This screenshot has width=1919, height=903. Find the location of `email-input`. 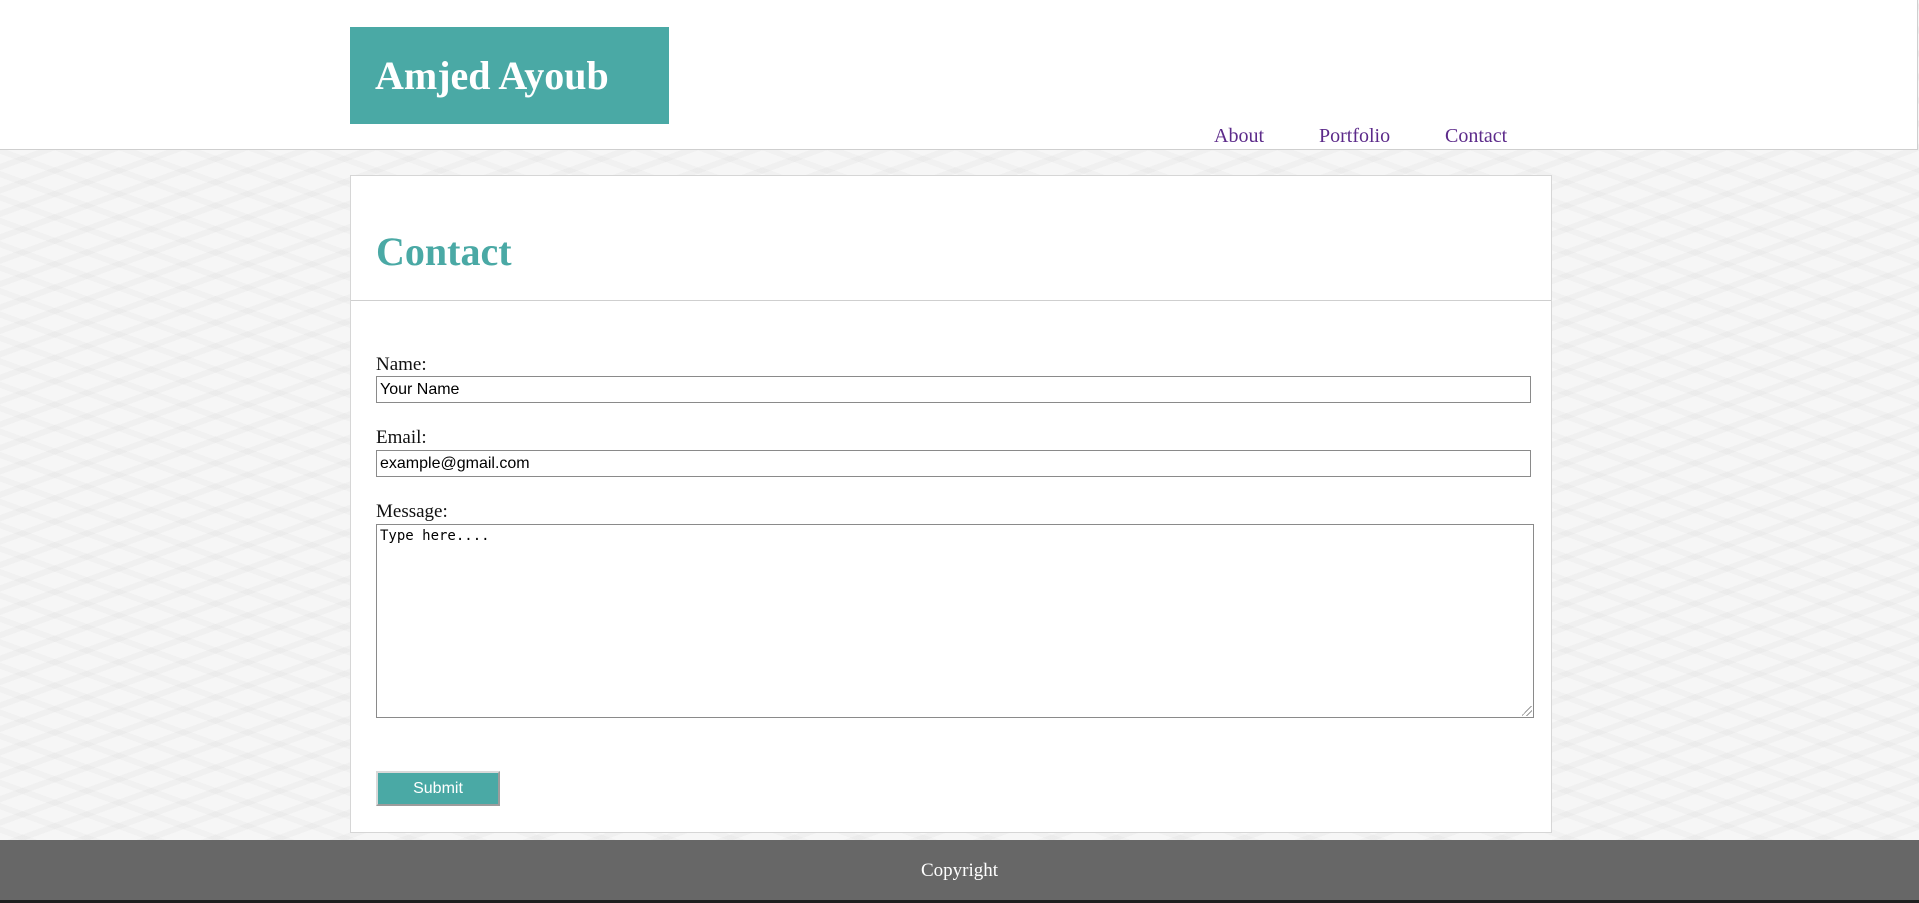

email-input is located at coordinates (953, 463).